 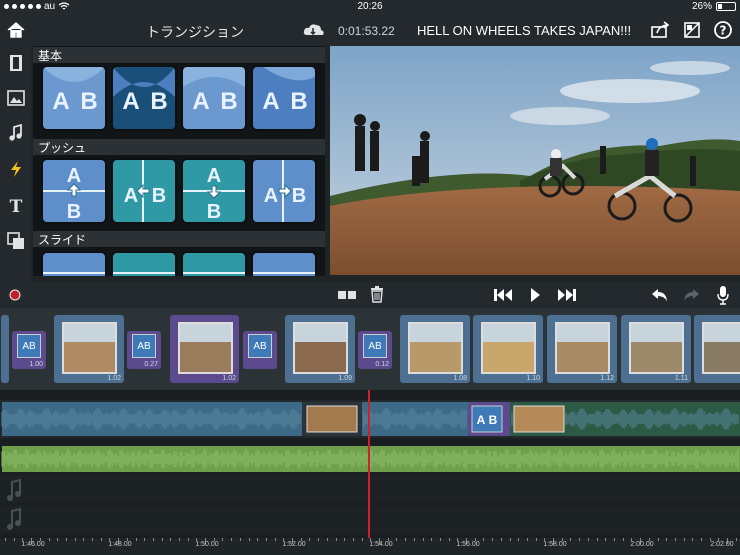 I want to click on clip-duration: 1.02, so click(x=114, y=378).